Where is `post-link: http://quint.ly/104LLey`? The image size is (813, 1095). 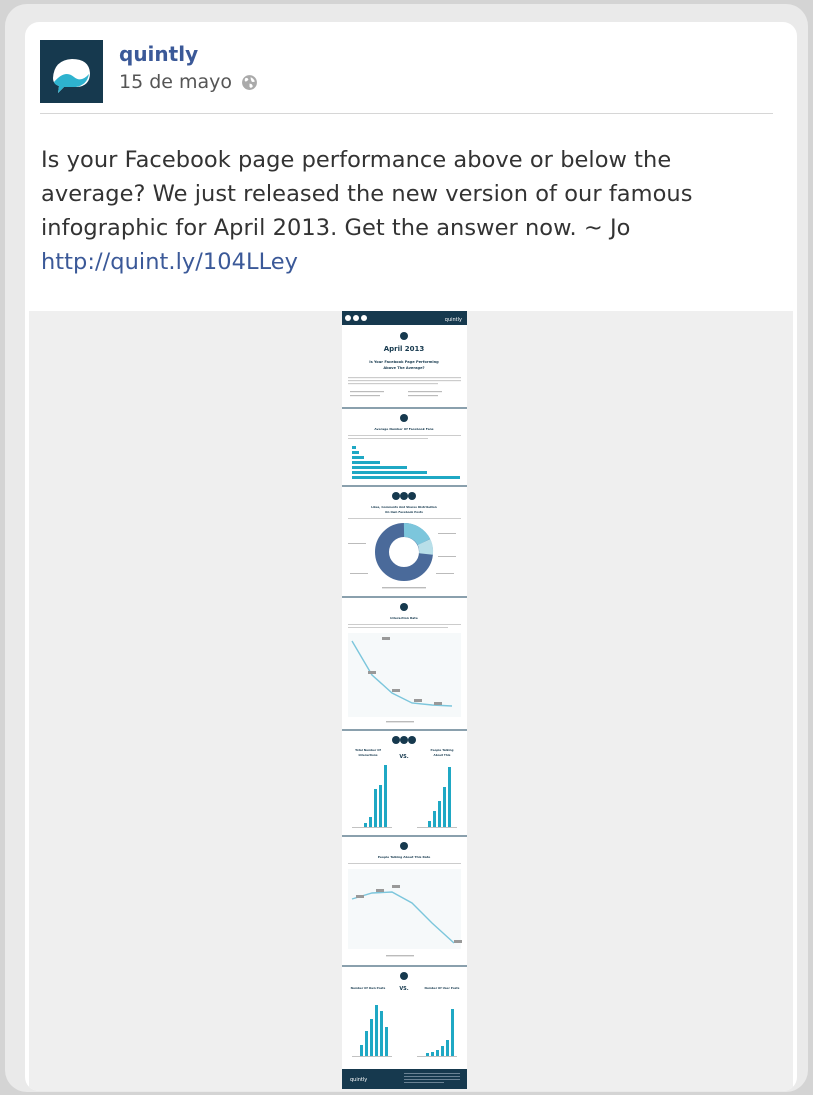 post-link: http://quint.ly/104LLey is located at coordinates (411, 262).